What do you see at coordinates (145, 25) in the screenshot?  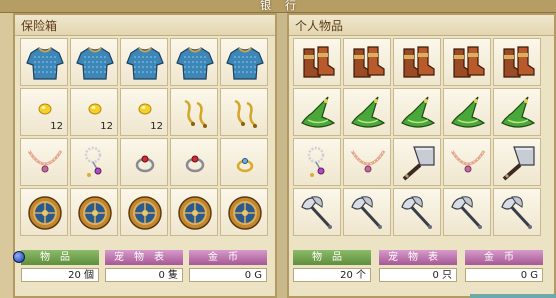 I see `vault-header: 保险箱` at bounding box center [145, 25].